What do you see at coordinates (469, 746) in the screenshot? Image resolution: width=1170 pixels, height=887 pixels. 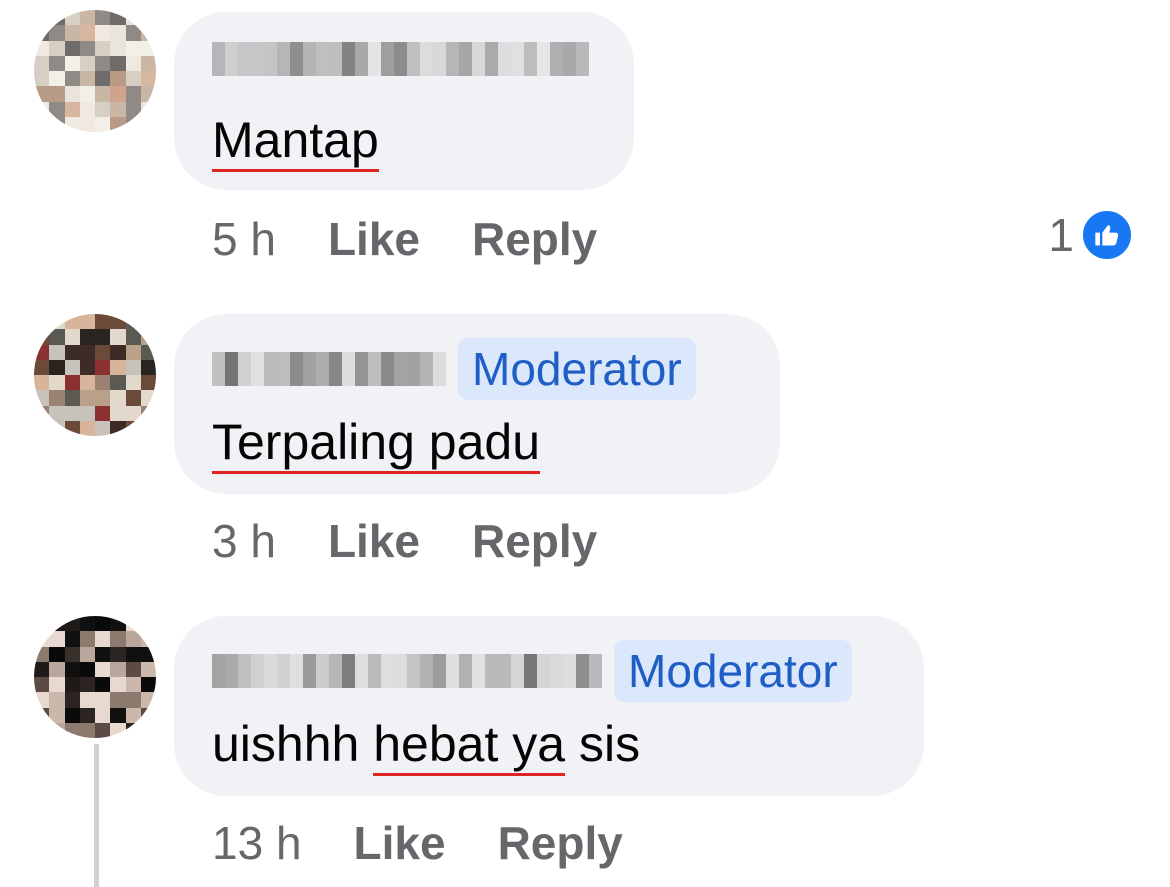 I see `spellcheck-underline: hebat ya` at bounding box center [469, 746].